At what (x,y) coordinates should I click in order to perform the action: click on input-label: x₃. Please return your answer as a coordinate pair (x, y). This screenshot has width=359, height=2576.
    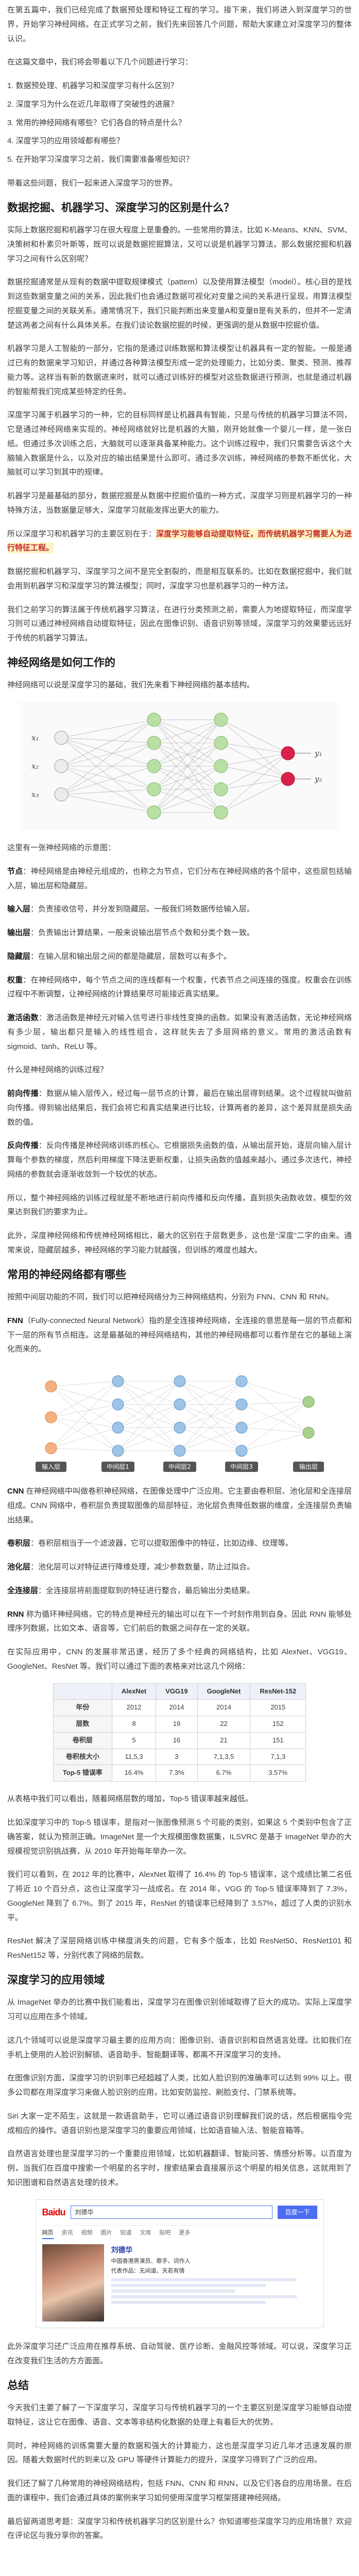
    Looking at the image, I should click on (35, 794).